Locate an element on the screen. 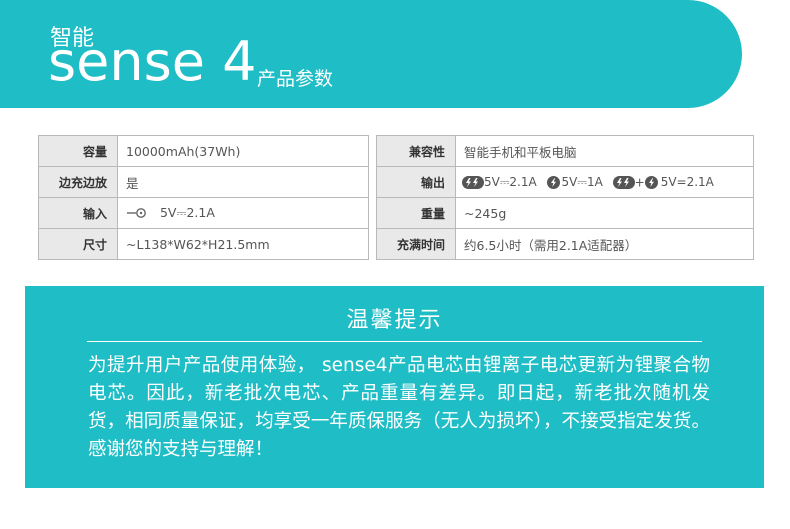  spec-value: 是 is located at coordinates (243, 182).